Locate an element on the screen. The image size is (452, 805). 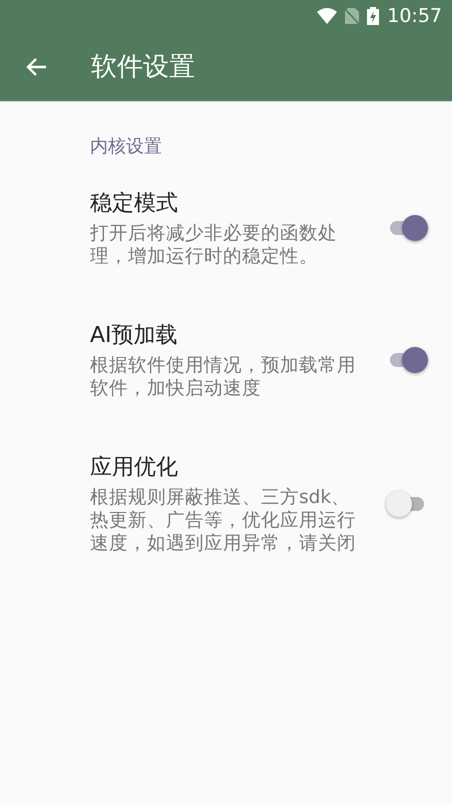
setting-title: AI预加载 is located at coordinates (134, 336).